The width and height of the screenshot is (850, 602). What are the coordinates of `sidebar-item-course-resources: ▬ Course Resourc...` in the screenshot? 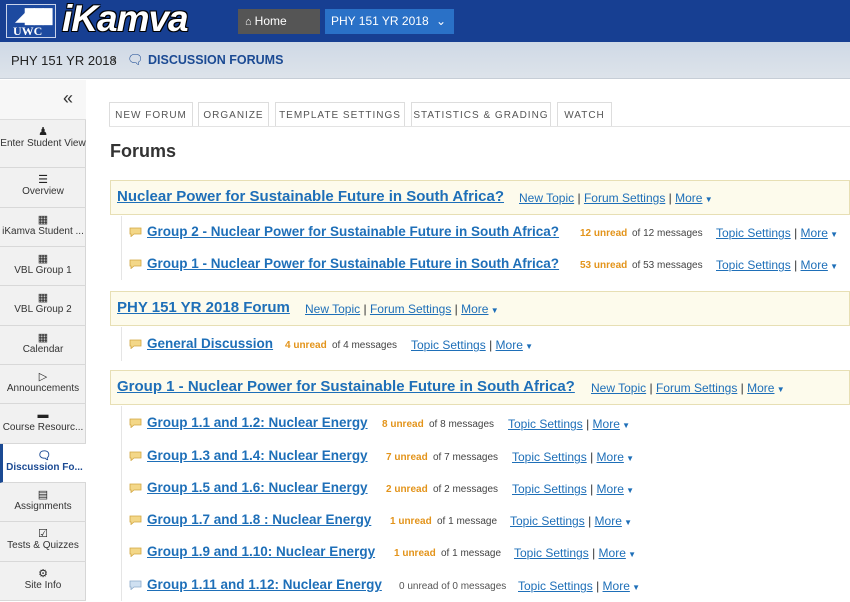 It's located at (43, 424).